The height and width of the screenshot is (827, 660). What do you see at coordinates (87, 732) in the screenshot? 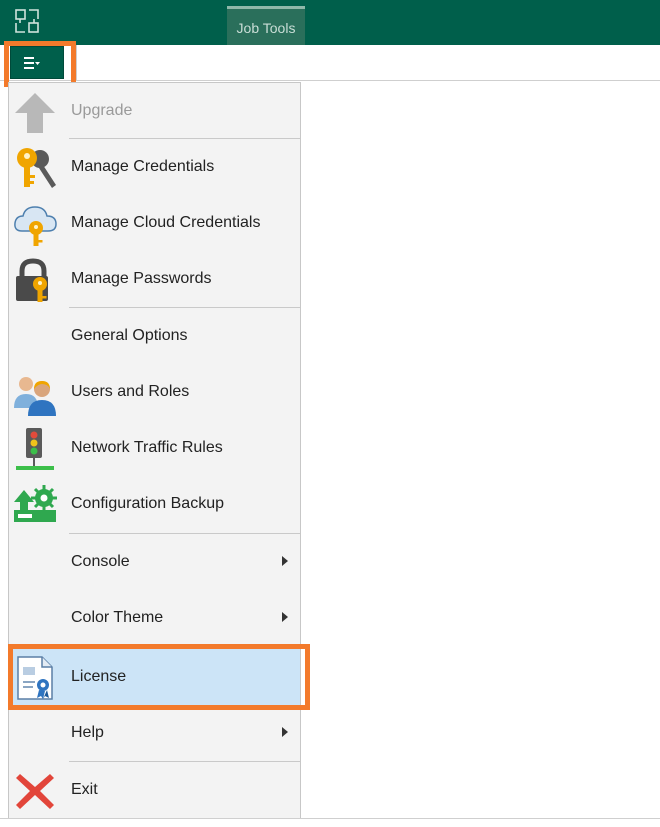
I see `menu-item-label: Help` at bounding box center [87, 732].